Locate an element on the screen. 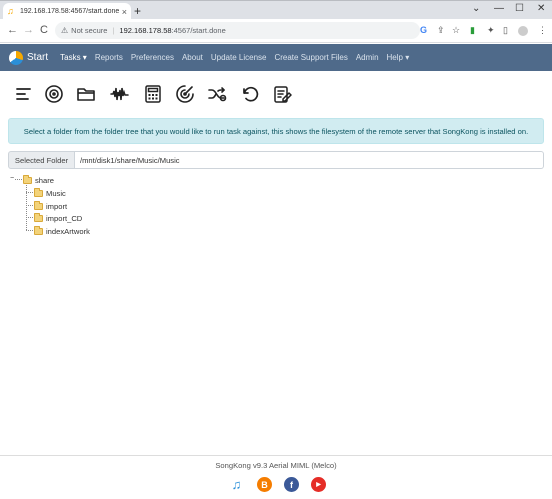  blogger-icon: B is located at coordinates (264, 484).